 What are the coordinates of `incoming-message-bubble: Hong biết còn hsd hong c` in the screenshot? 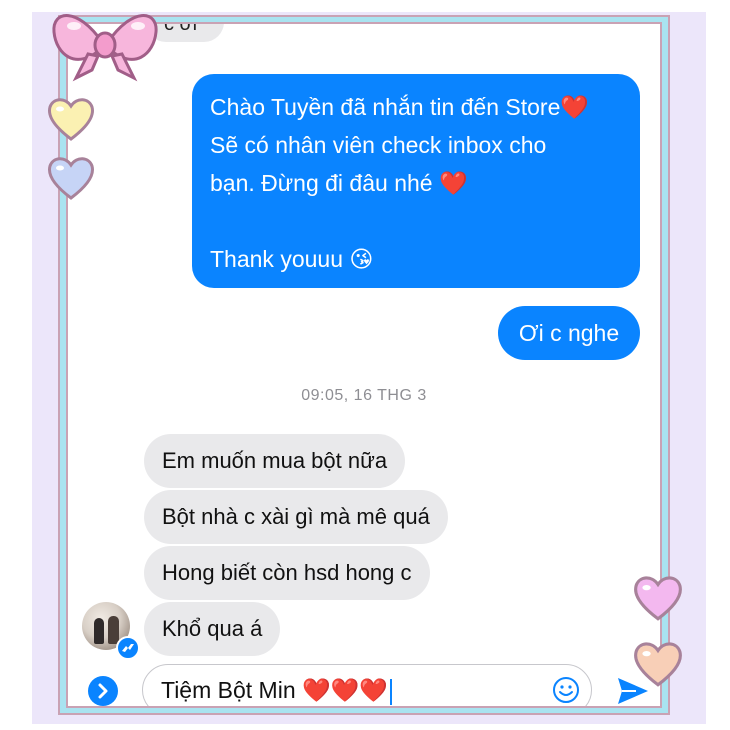 It's located at (287, 573).